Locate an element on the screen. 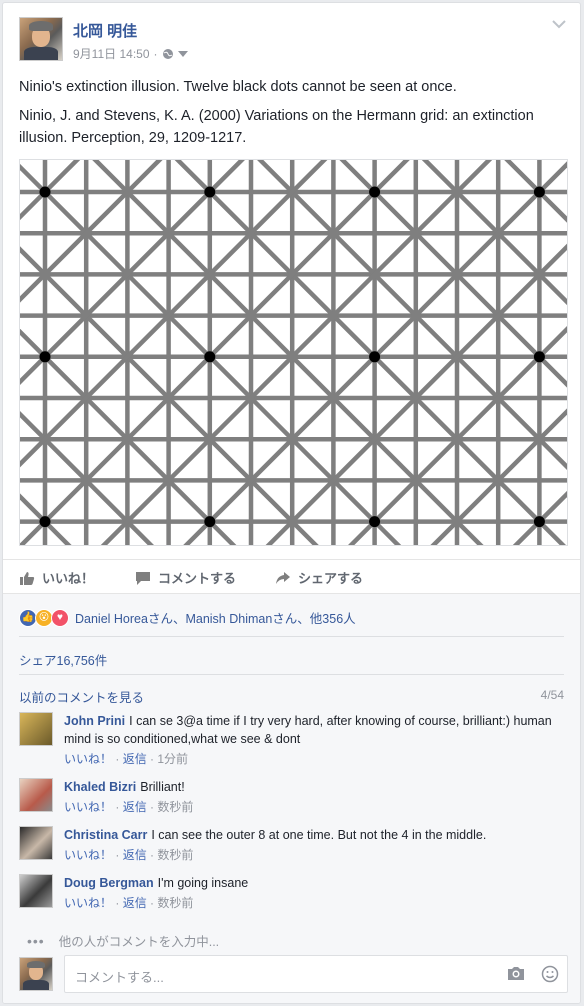 This screenshot has width=584, height=1006. author-name: 北岡 明佳 is located at coordinates (105, 30).